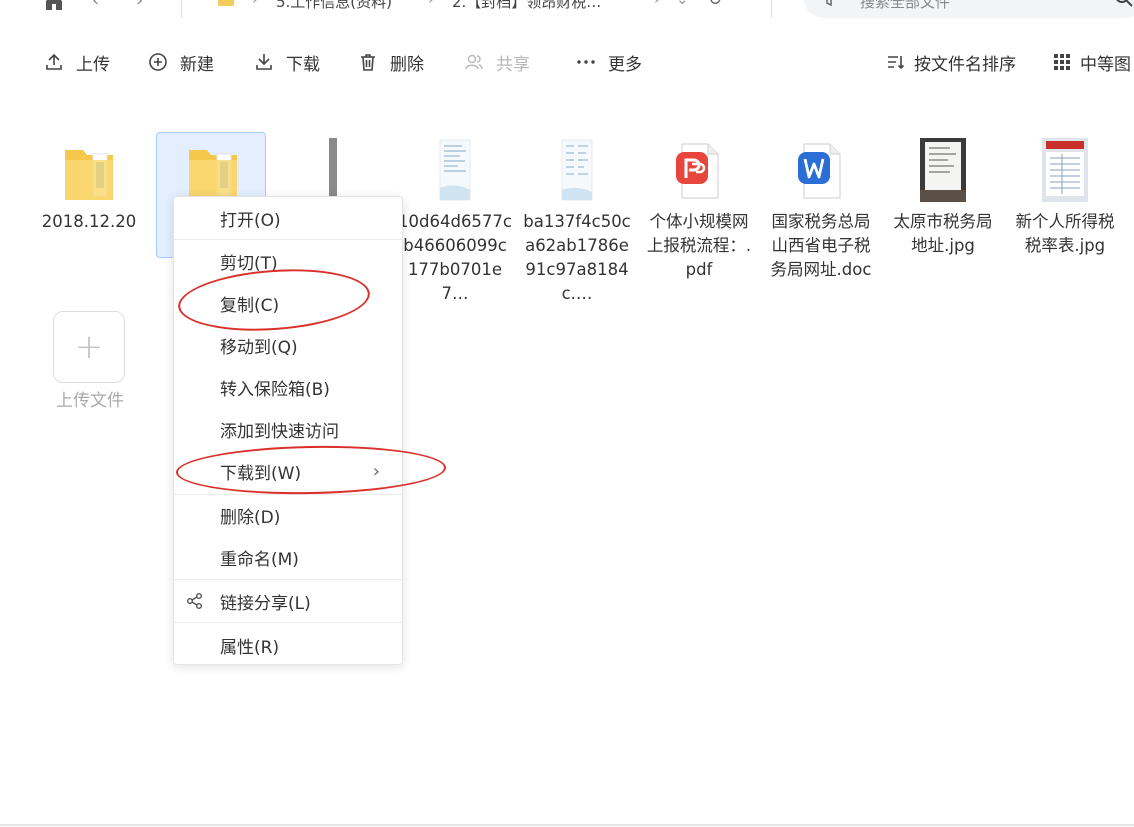  What do you see at coordinates (279, 431) in the screenshot?
I see `menu-item-label: 添加到快速访问` at bounding box center [279, 431].